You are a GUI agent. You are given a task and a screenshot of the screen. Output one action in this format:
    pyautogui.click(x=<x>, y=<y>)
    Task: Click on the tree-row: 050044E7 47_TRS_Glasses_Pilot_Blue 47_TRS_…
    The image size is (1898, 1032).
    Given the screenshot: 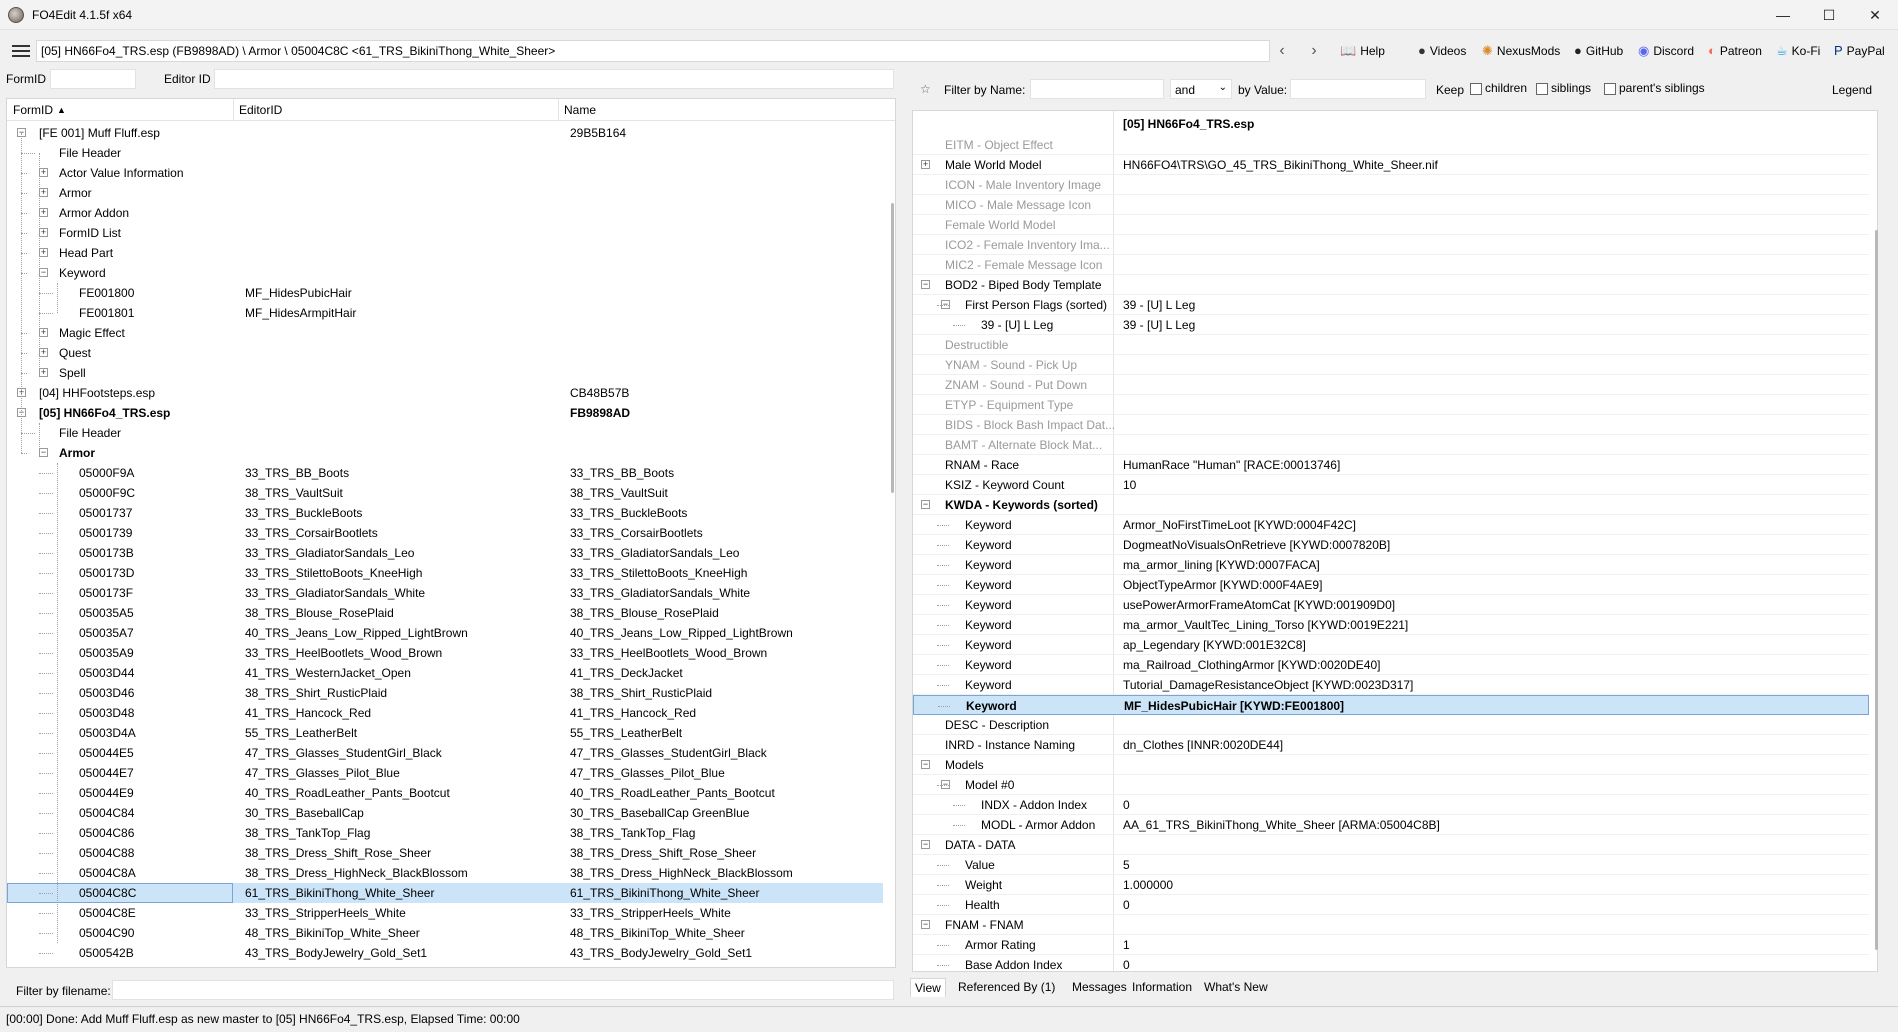 What is the action you would take?
    pyautogui.click(x=445, y=773)
    